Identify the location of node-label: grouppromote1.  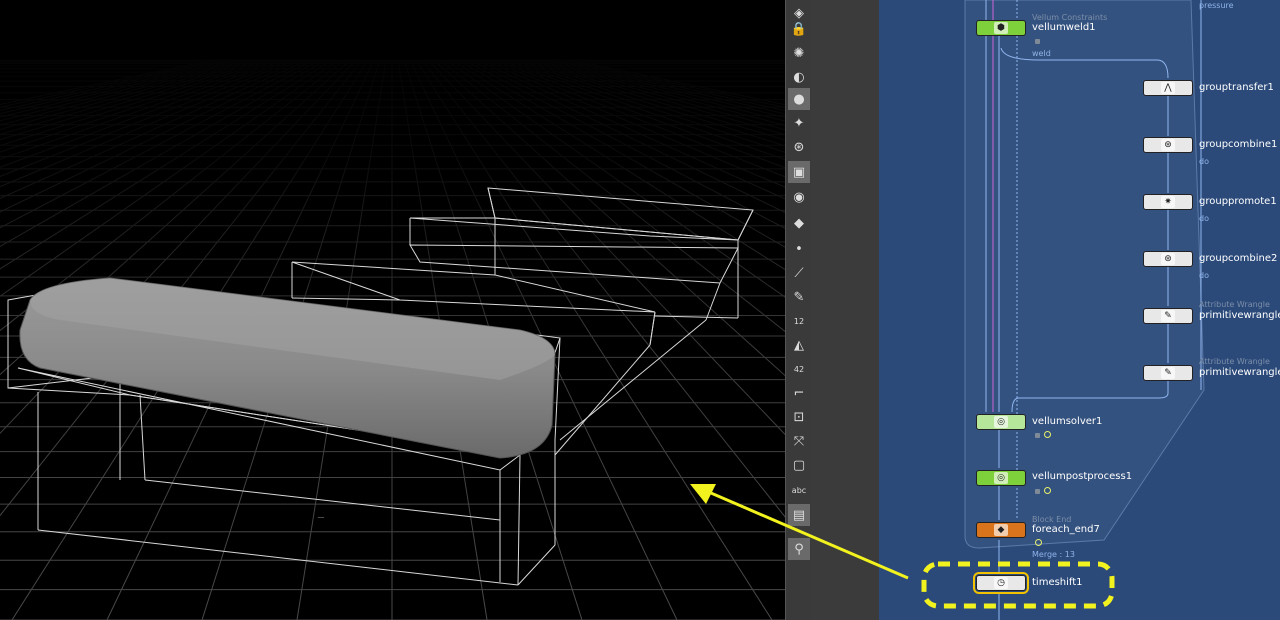
(1238, 201).